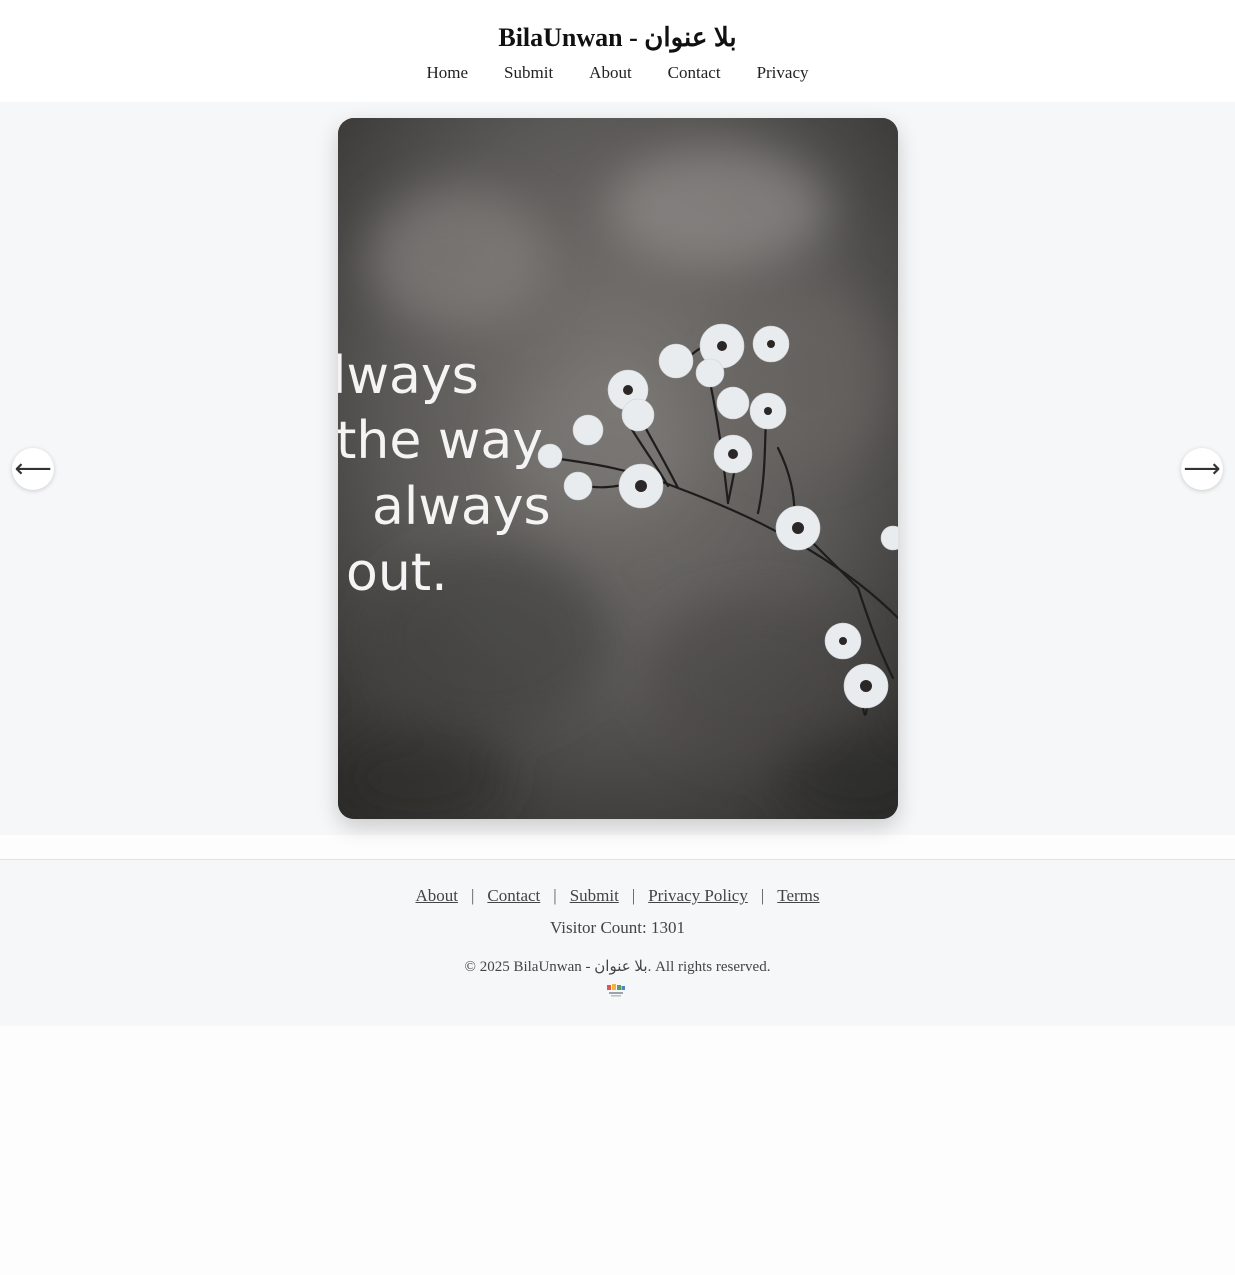  Describe the element at coordinates (616, 991) in the screenshot. I see `site-logo-icon` at that location.